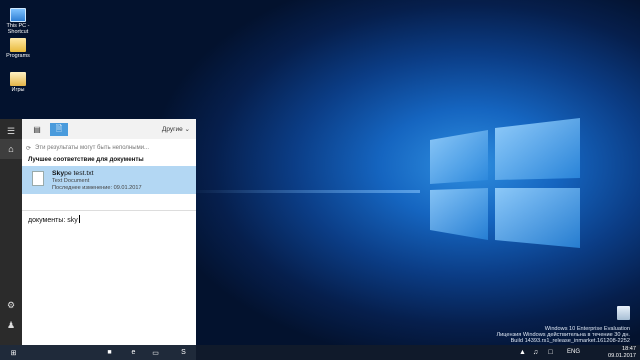 This screenshot has height=360, width=640. What do you see at coordinates (550, 352) in the screenshot?
I see `notification-icon: □` at bounding box center [550, 352].